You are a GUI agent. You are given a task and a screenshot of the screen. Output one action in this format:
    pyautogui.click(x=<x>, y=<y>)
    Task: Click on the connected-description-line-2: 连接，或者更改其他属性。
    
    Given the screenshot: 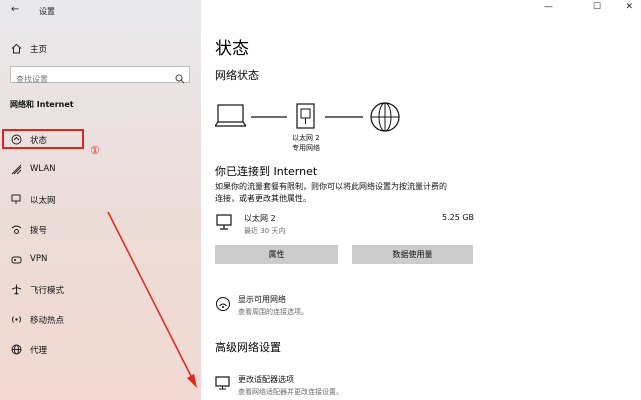 What is the action you would take?
    pyautogui.click(x=263, y=198)
    